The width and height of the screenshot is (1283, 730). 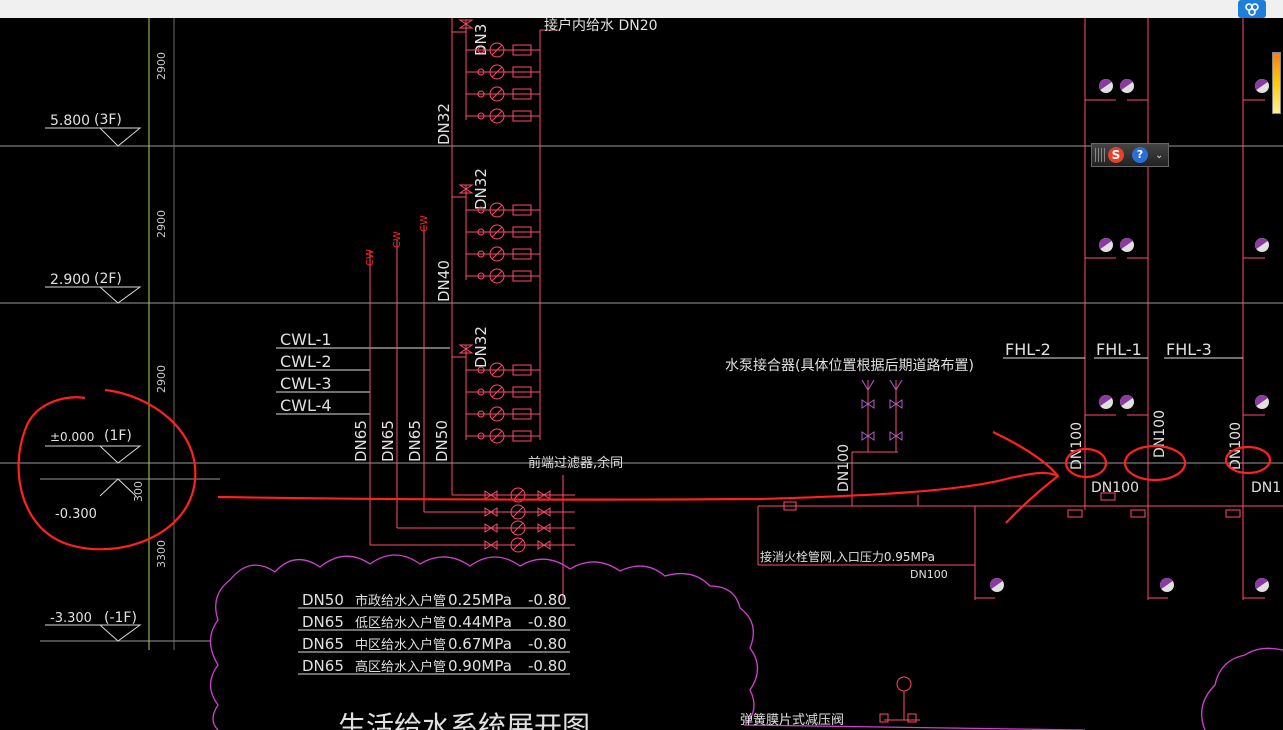 I want to click on level-5800: 5.800, so click(x=70, y=121).